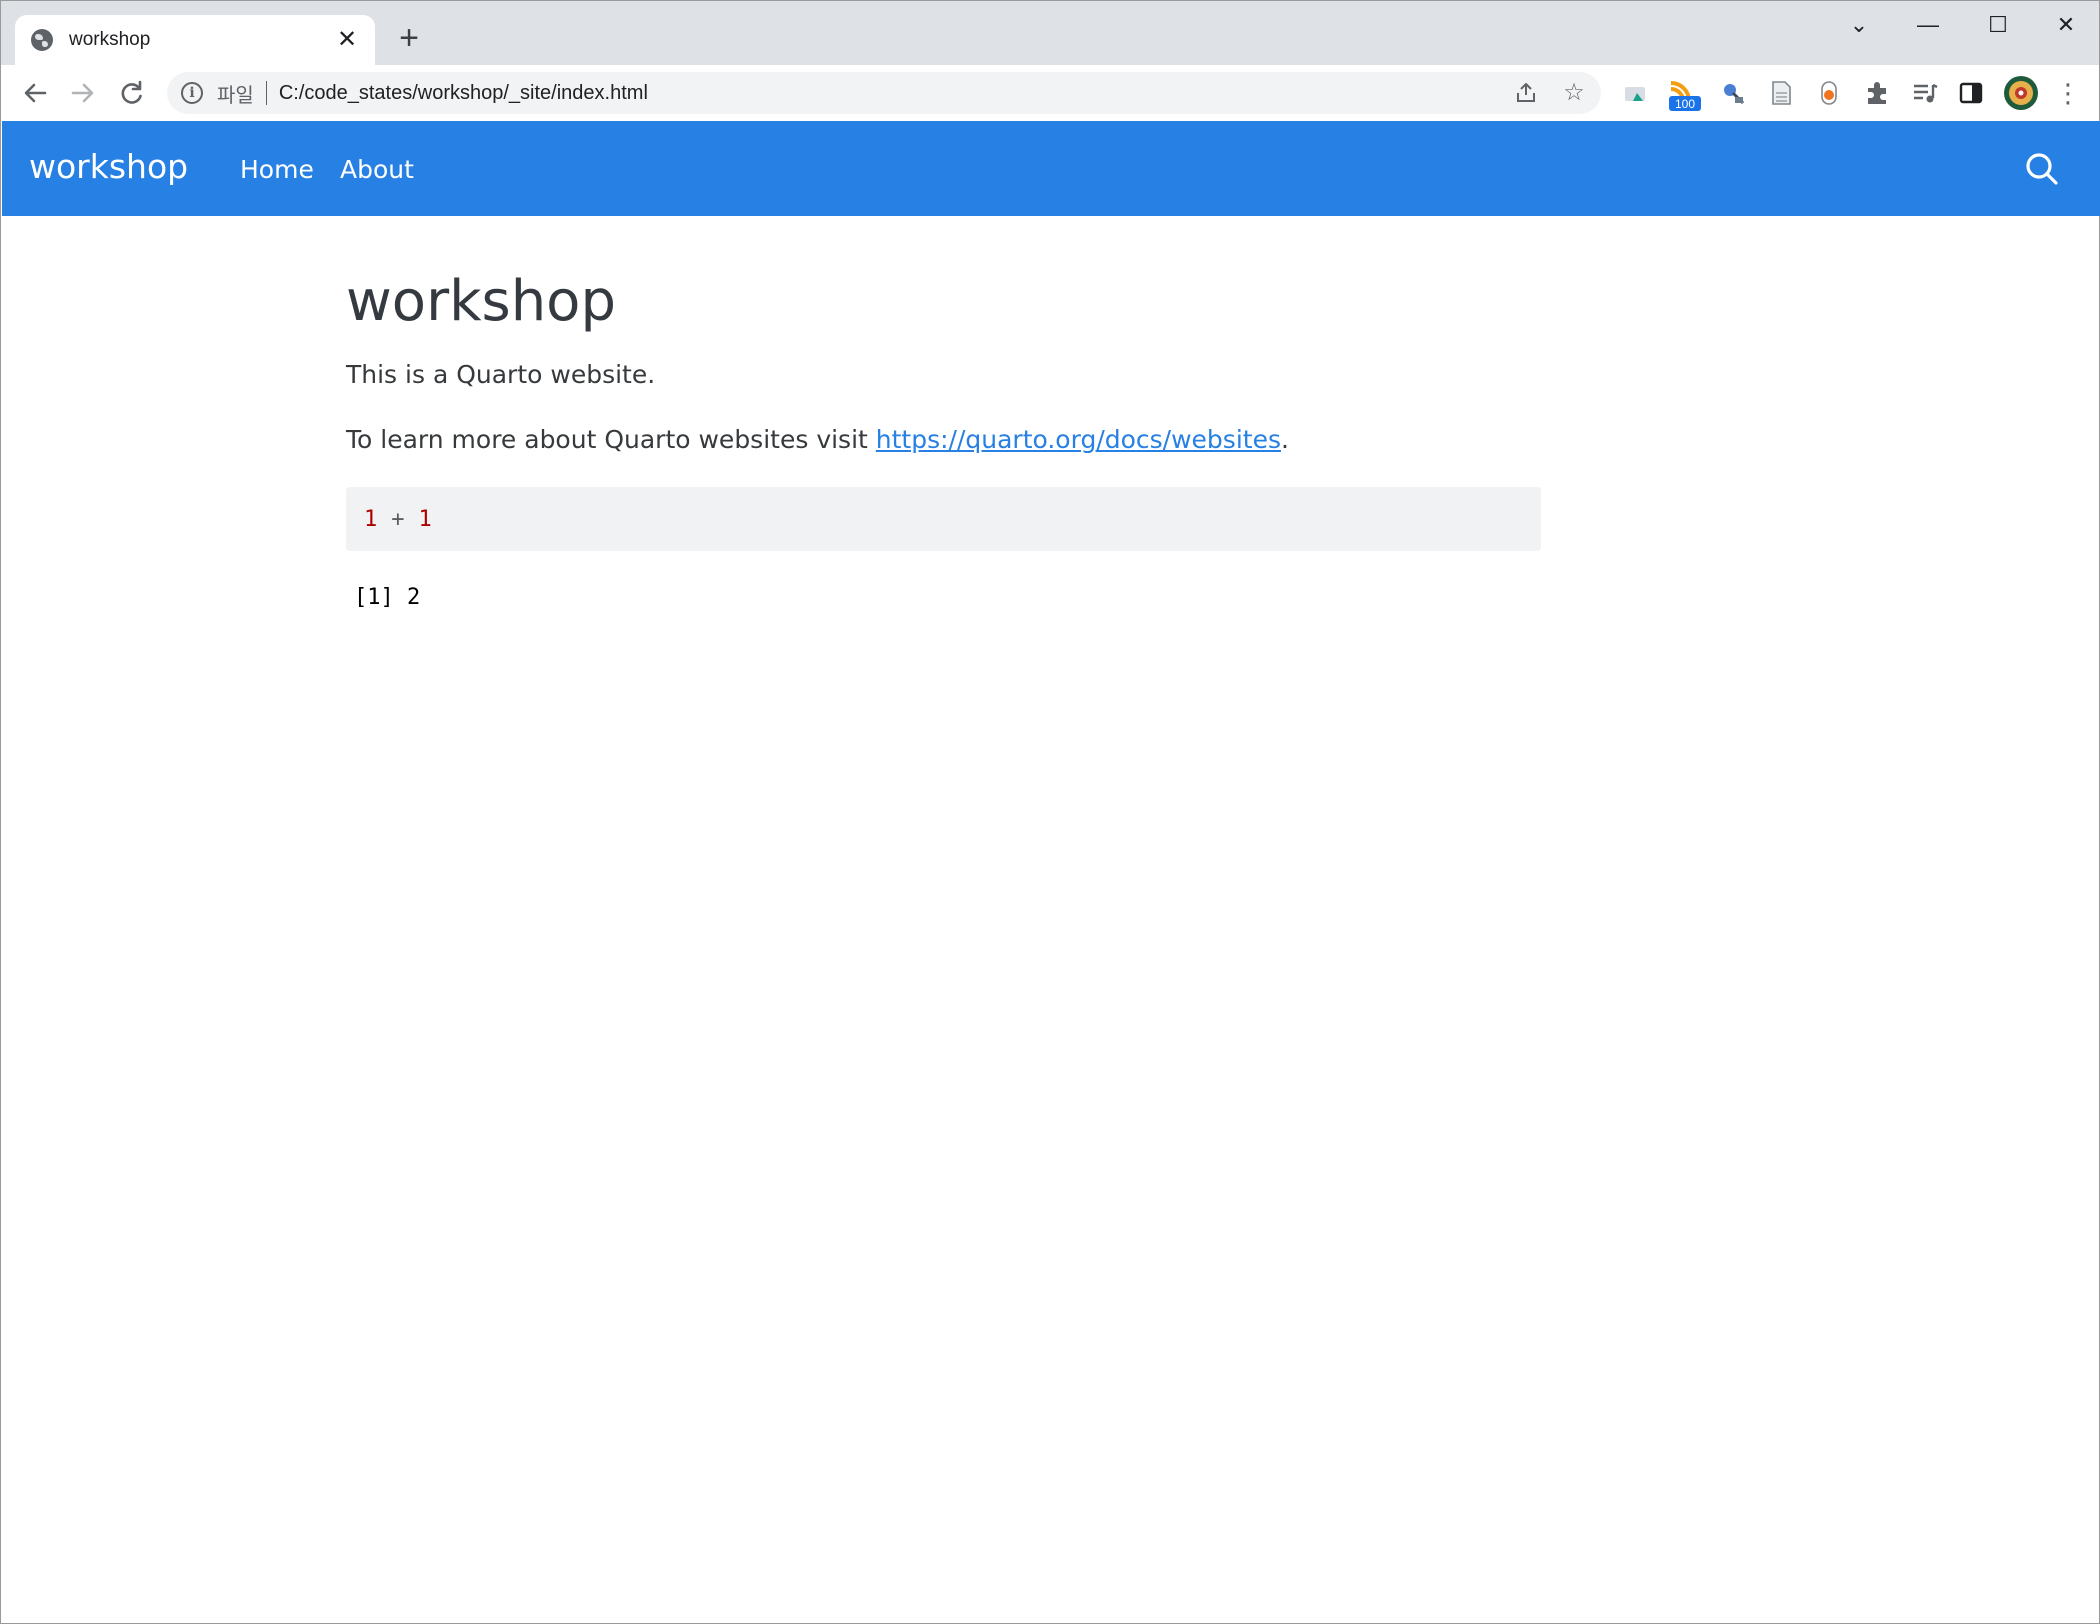 The height and width of the screenshot is (1624, 2100). Describe the element at coordinates (1050, 33) in the screenshot. I see `tab-strip: workshop ✕ + ⌄ — ☐ ✕` at that location.